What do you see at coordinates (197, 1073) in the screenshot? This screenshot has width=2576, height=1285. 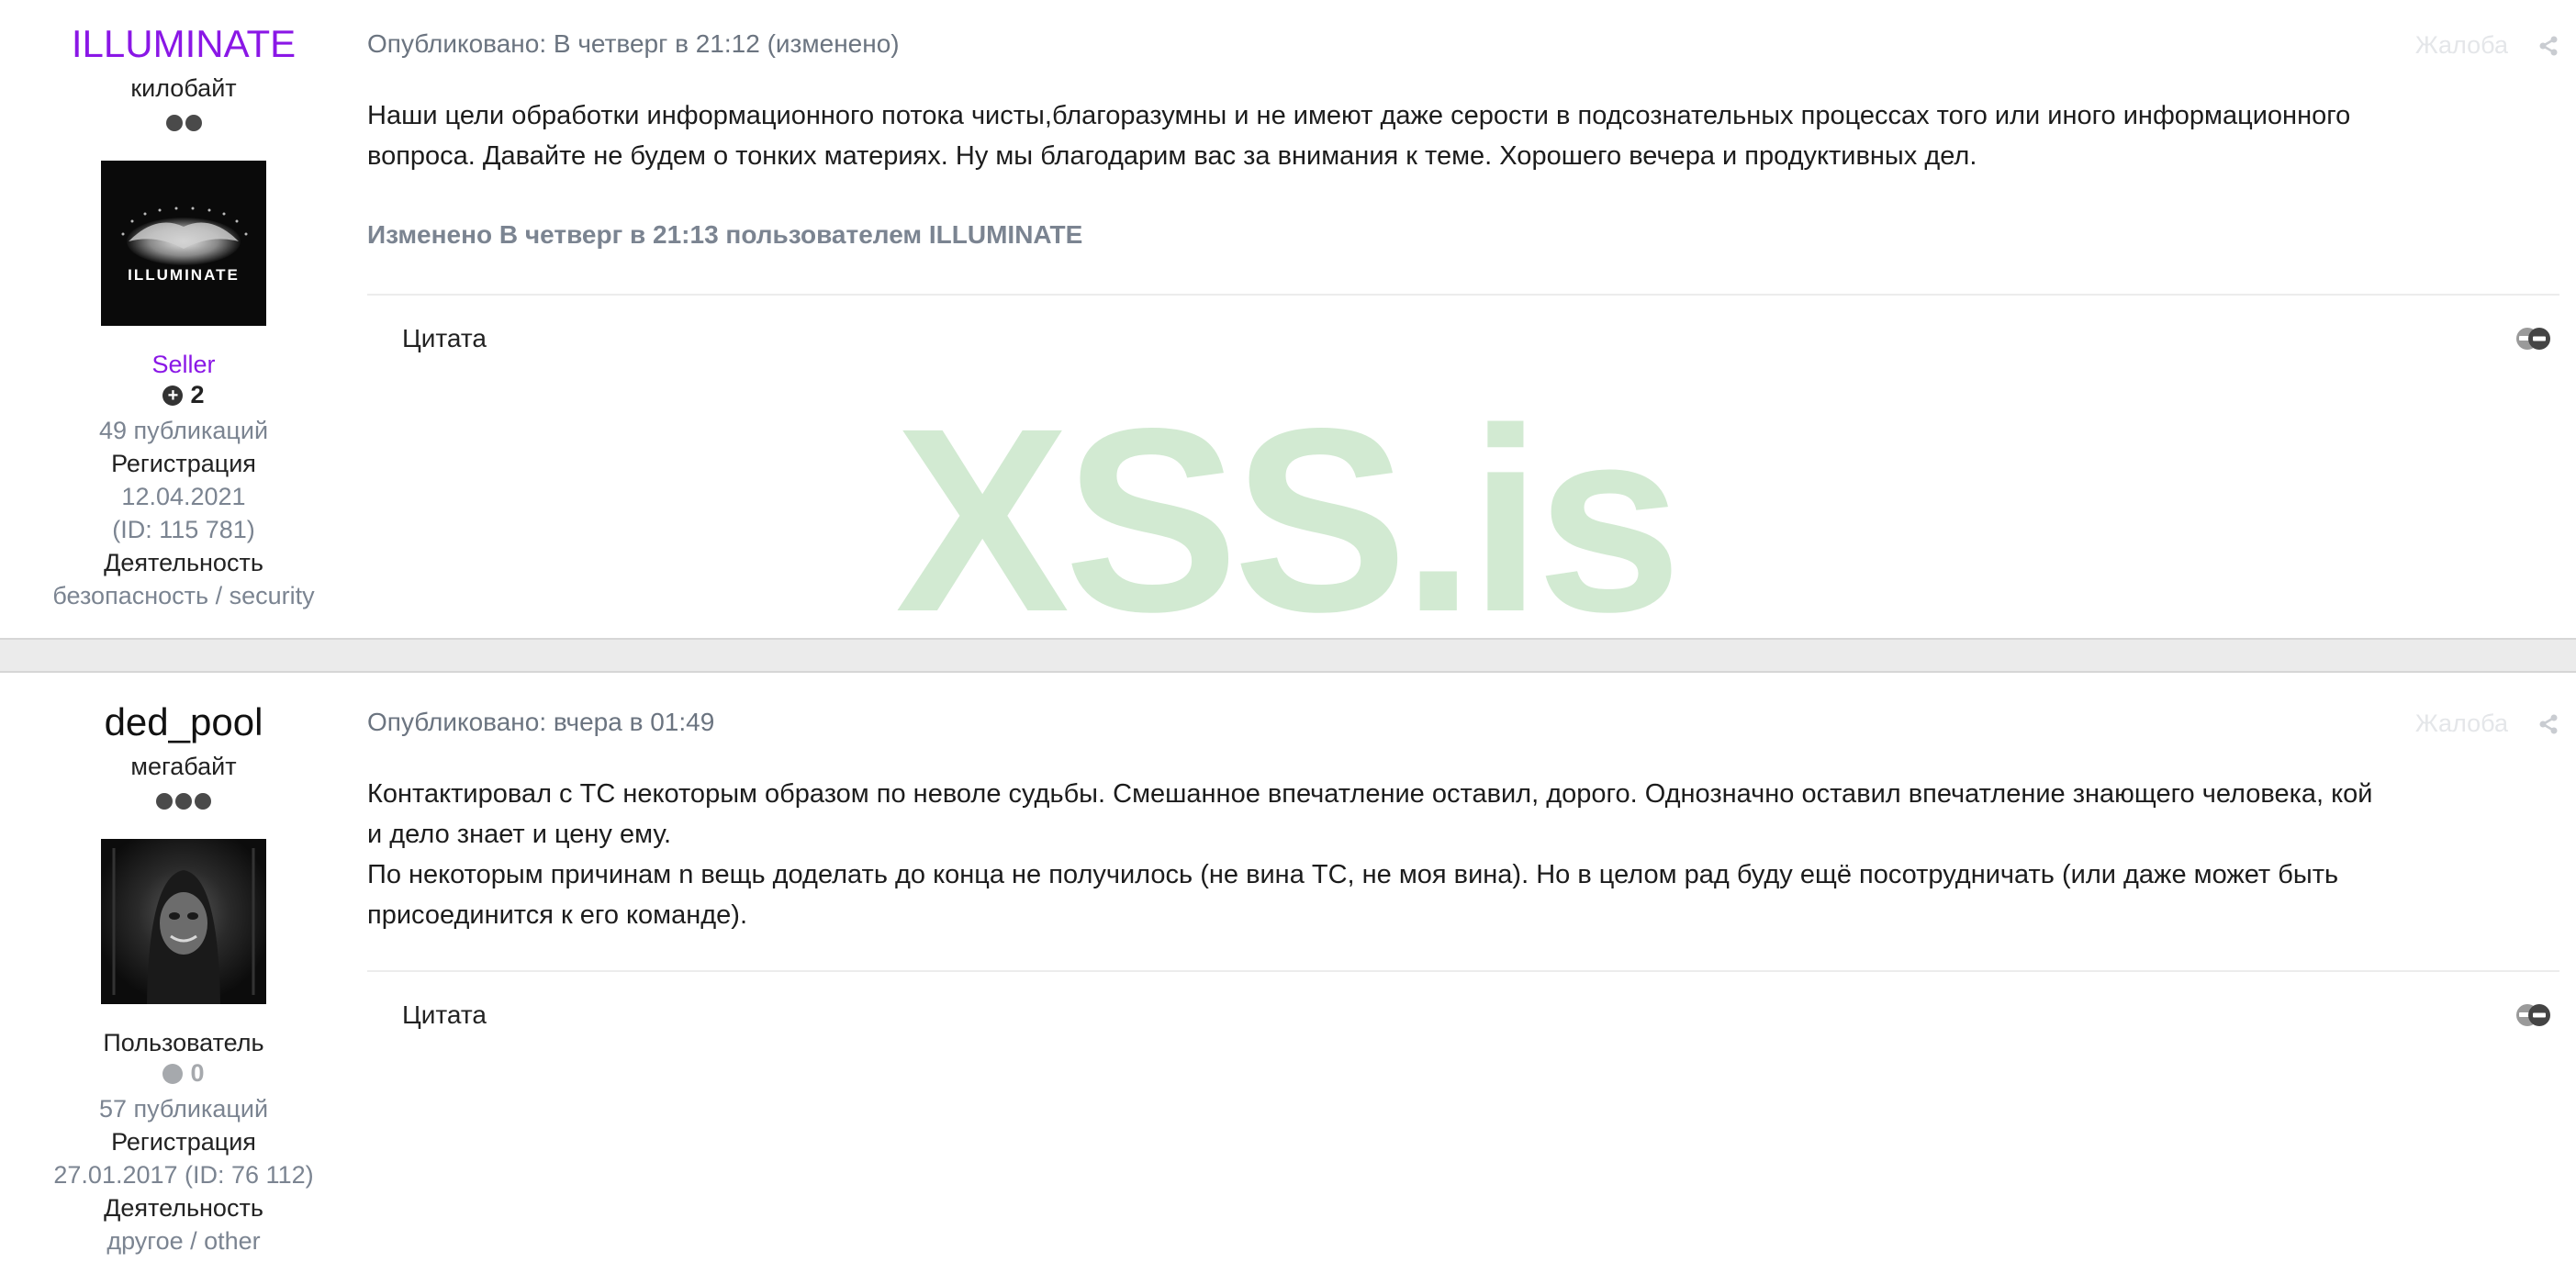 I see `reputation-value: 0` at bounding box center [197, 1073].